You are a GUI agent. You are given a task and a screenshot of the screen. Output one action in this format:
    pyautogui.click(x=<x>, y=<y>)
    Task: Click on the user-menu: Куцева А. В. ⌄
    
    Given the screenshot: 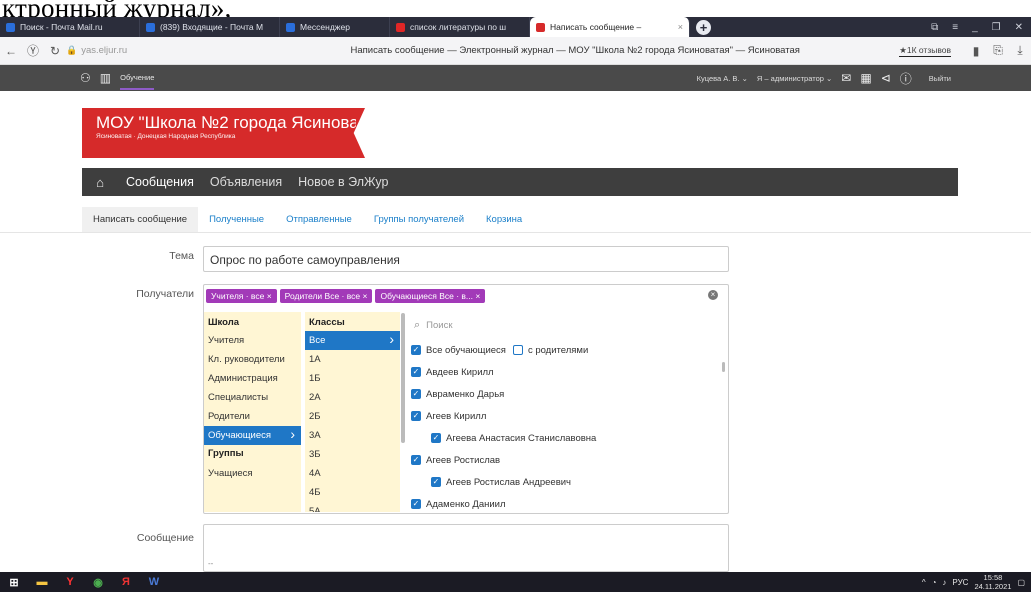 What is the action you would take?
    pyautogui.click(x=722, y=78)
    